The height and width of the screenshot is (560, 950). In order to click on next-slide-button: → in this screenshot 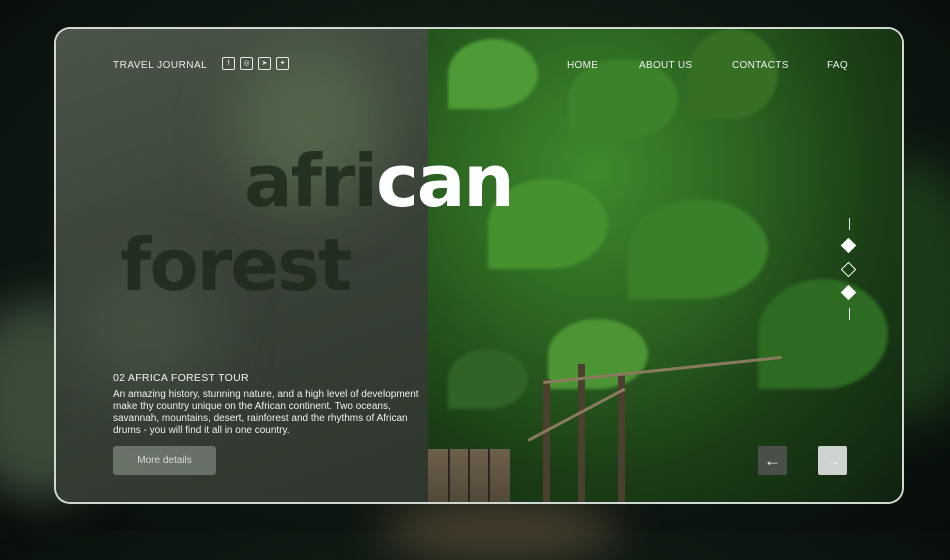, I will do `click(832, 460)`.